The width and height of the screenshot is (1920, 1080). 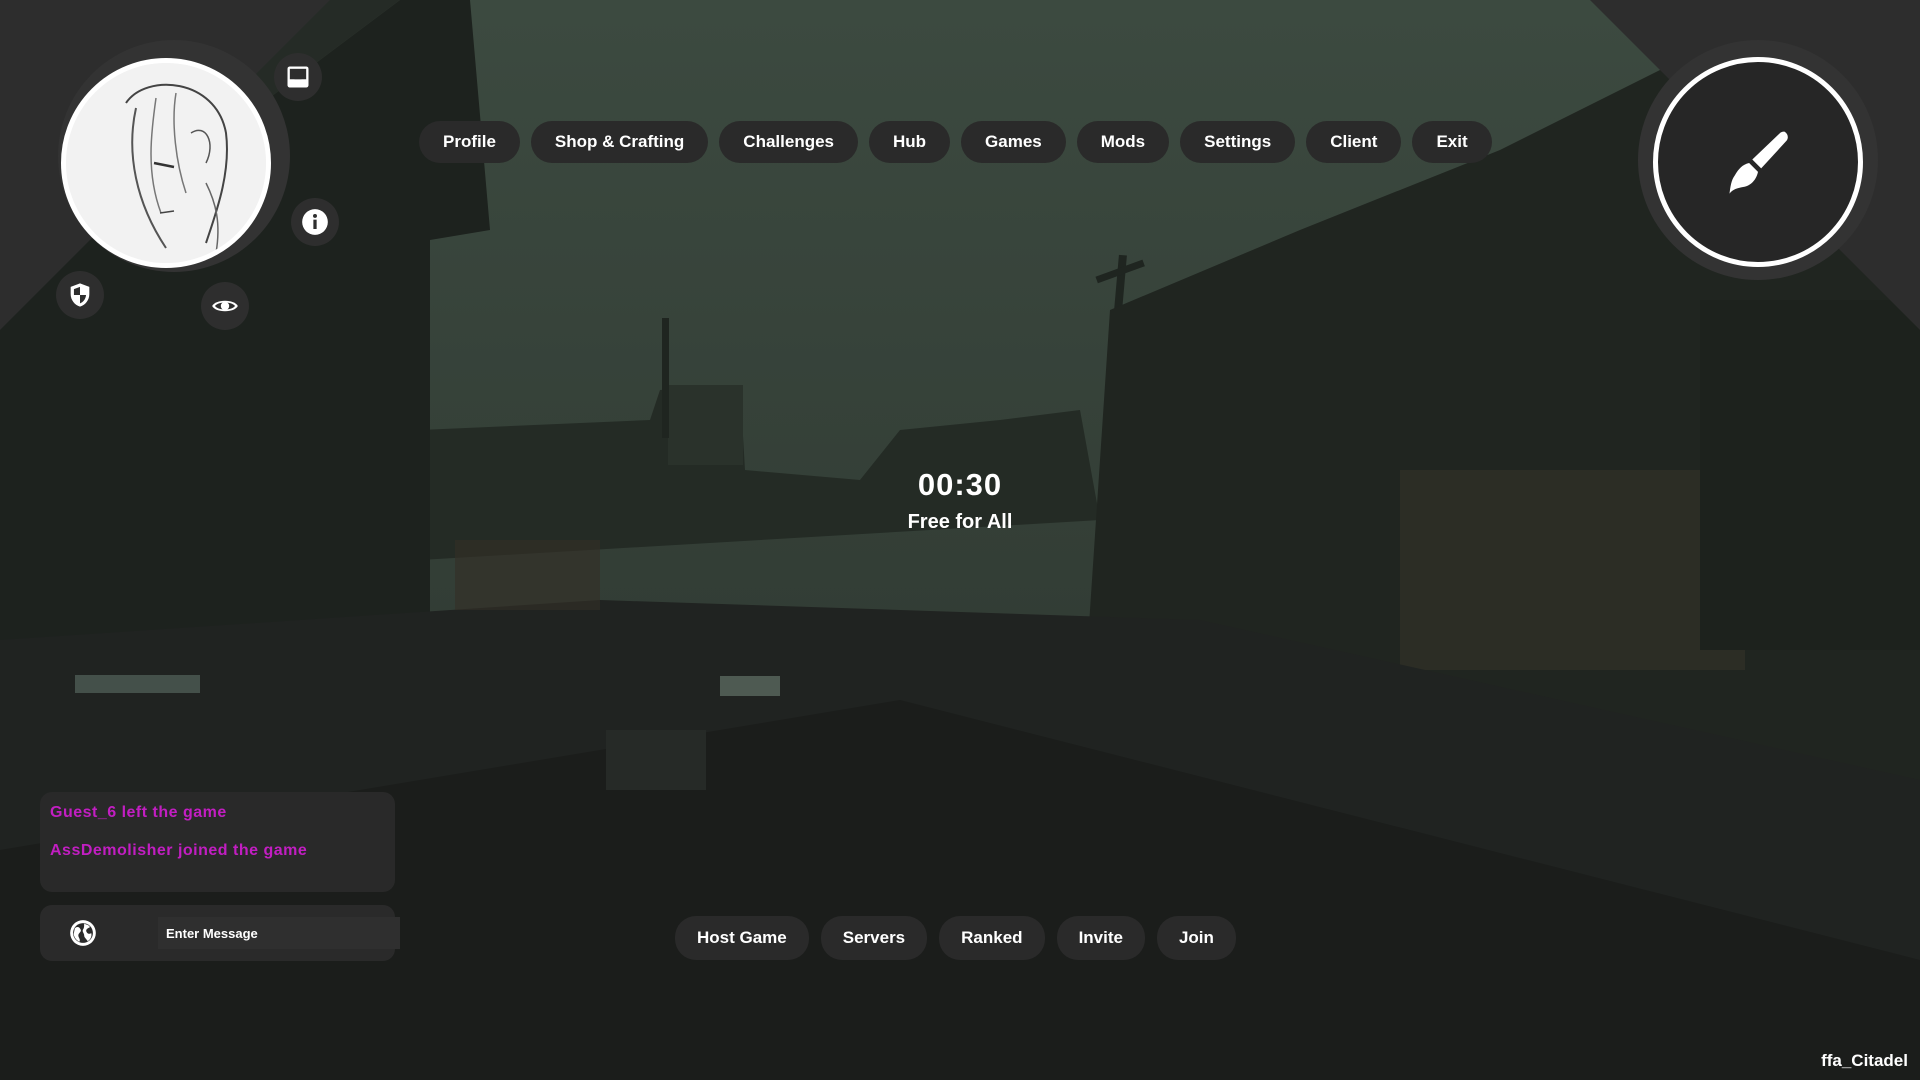 I want to click on nav-exit: Exit, so click(x=1452, y=142).